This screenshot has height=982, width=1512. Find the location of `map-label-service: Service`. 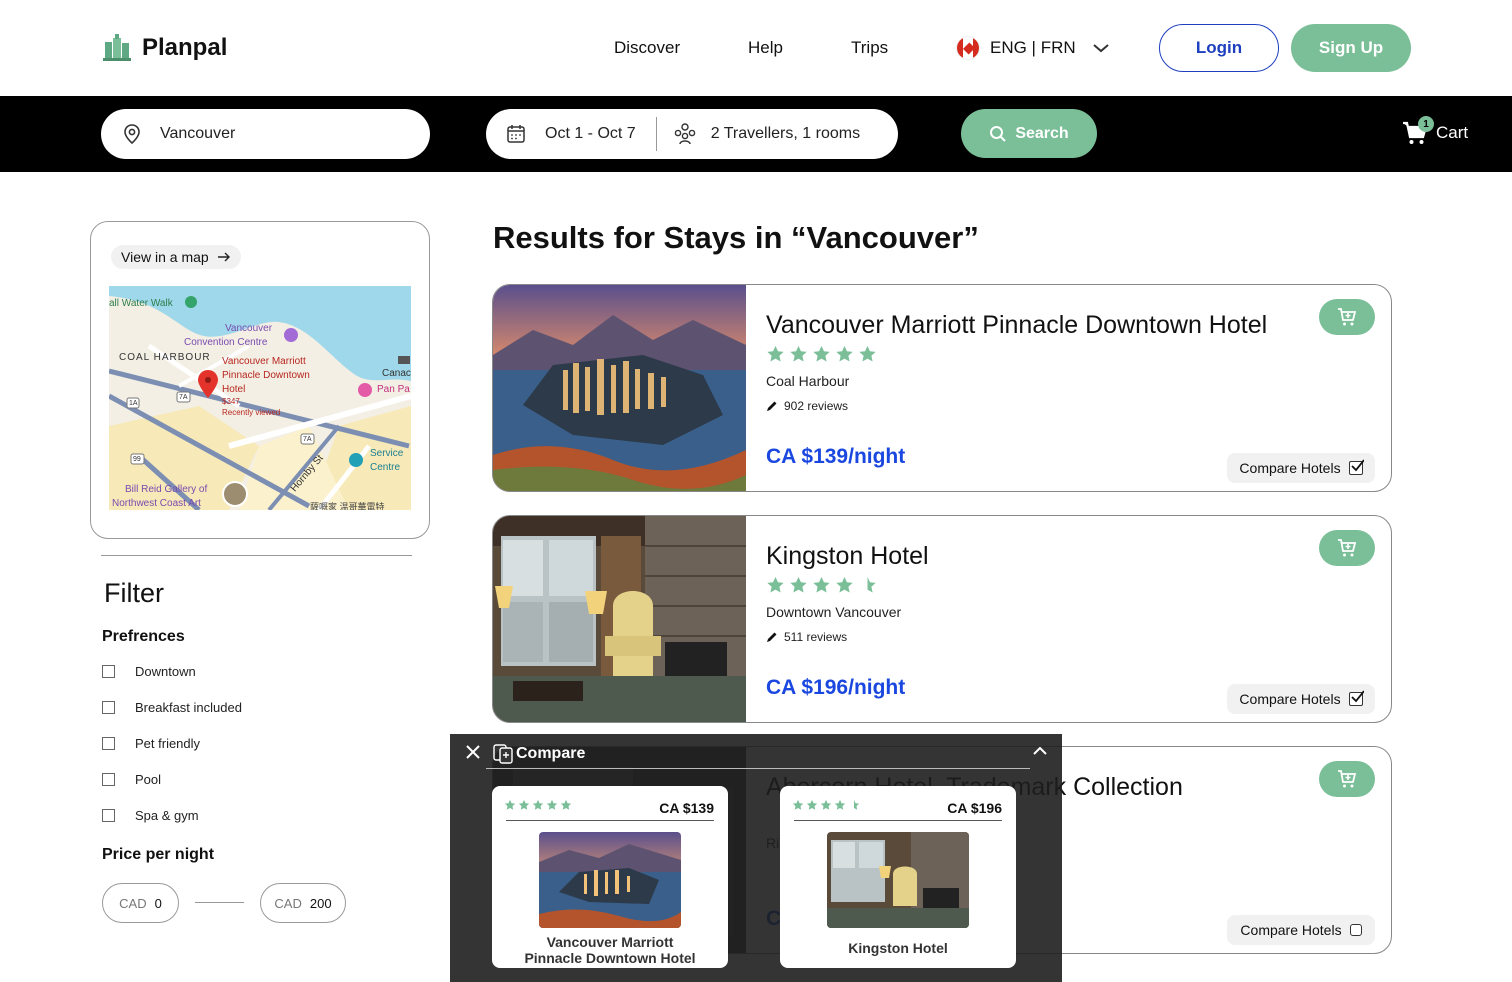

map-label-service: Service is located at coordinates (387, 453).